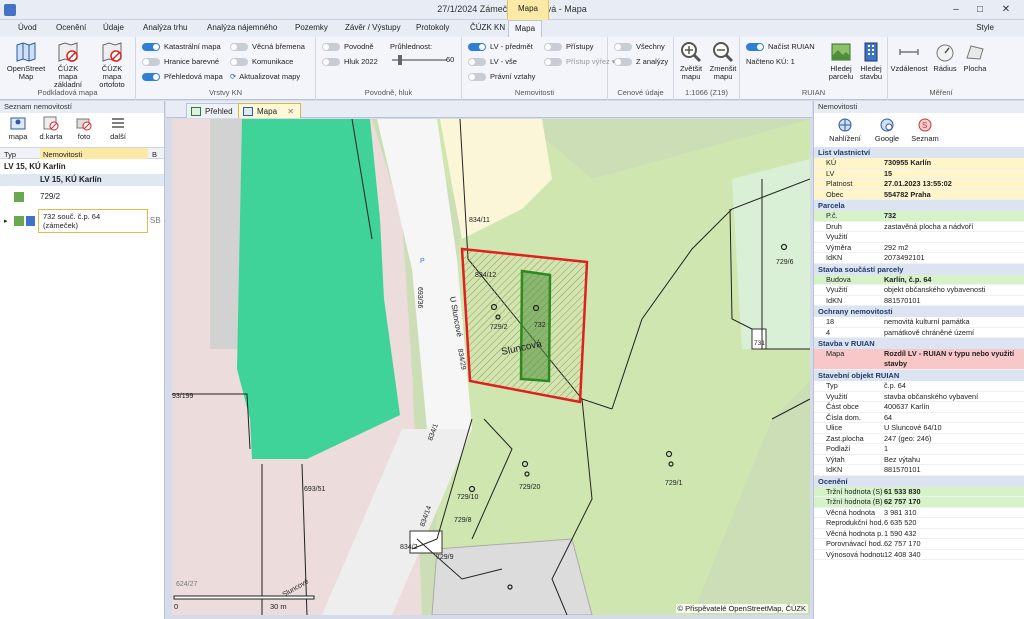  What do you see at coordinates (919, 279) in the screenshot?
I see `property-row: Budova Karlín, č.p. 64` at bounding box center [919, 279].